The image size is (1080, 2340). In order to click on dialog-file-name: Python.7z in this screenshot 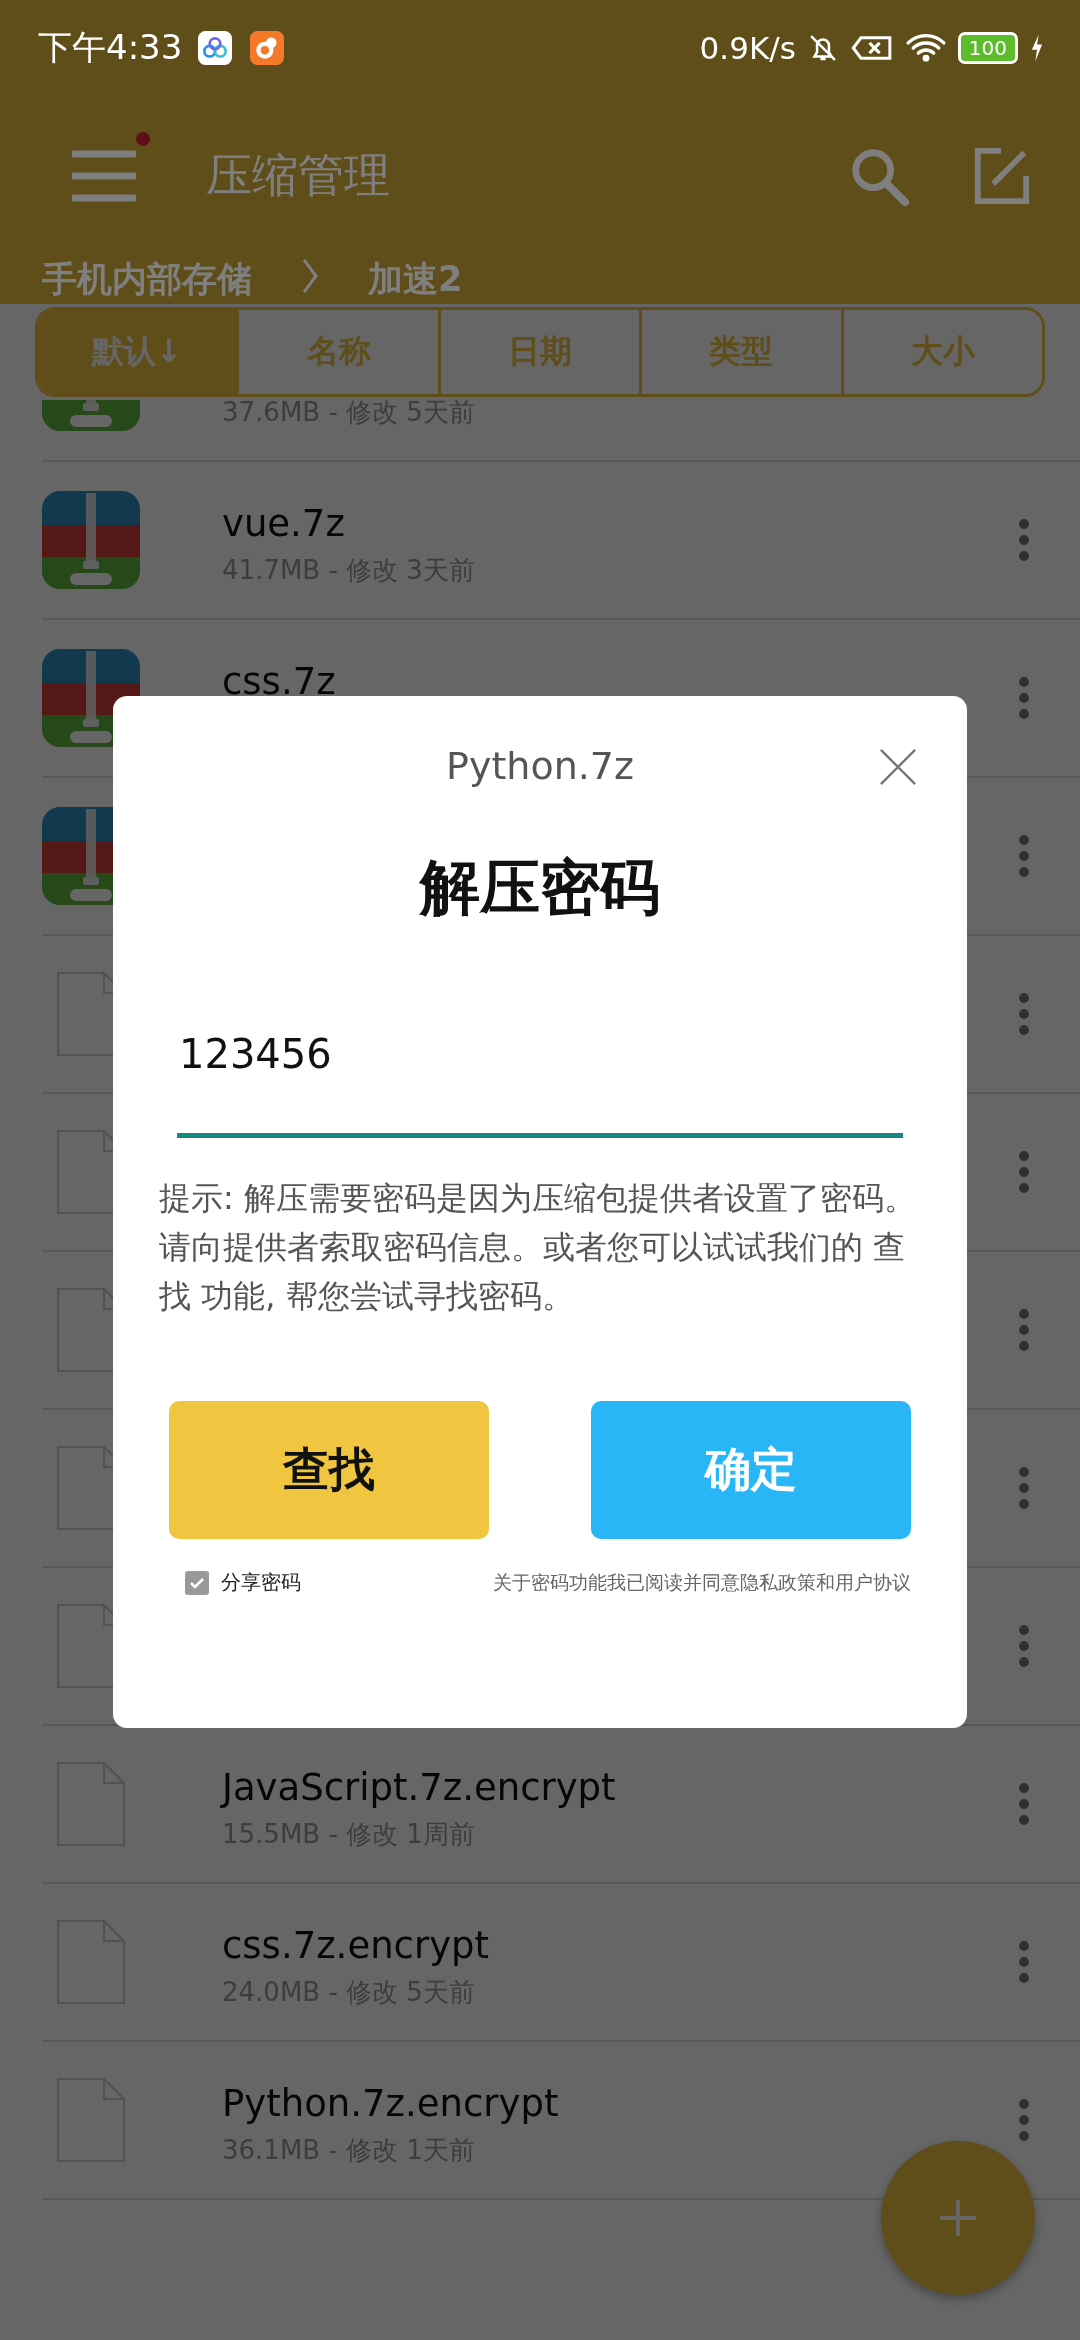, I will do `click(540, 766)`.